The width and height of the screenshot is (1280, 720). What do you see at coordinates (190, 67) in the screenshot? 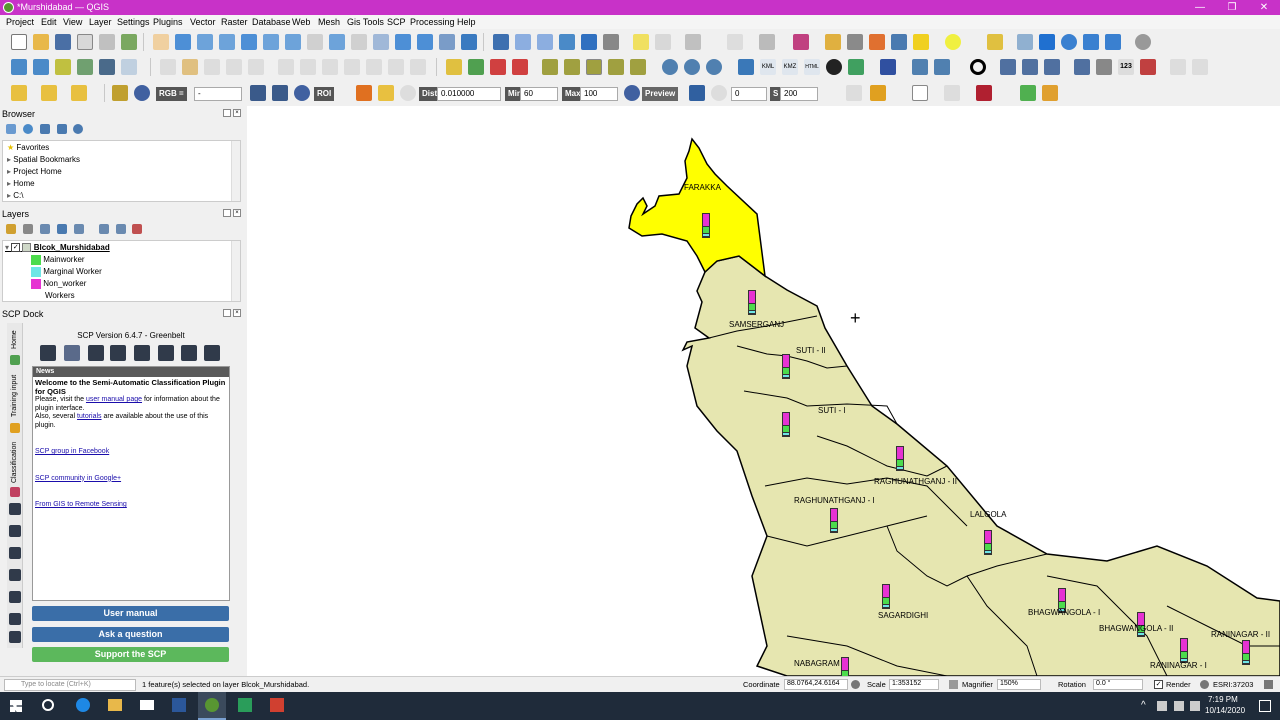
I see `toggle-editing-icon` at bounding box center [190, 67].